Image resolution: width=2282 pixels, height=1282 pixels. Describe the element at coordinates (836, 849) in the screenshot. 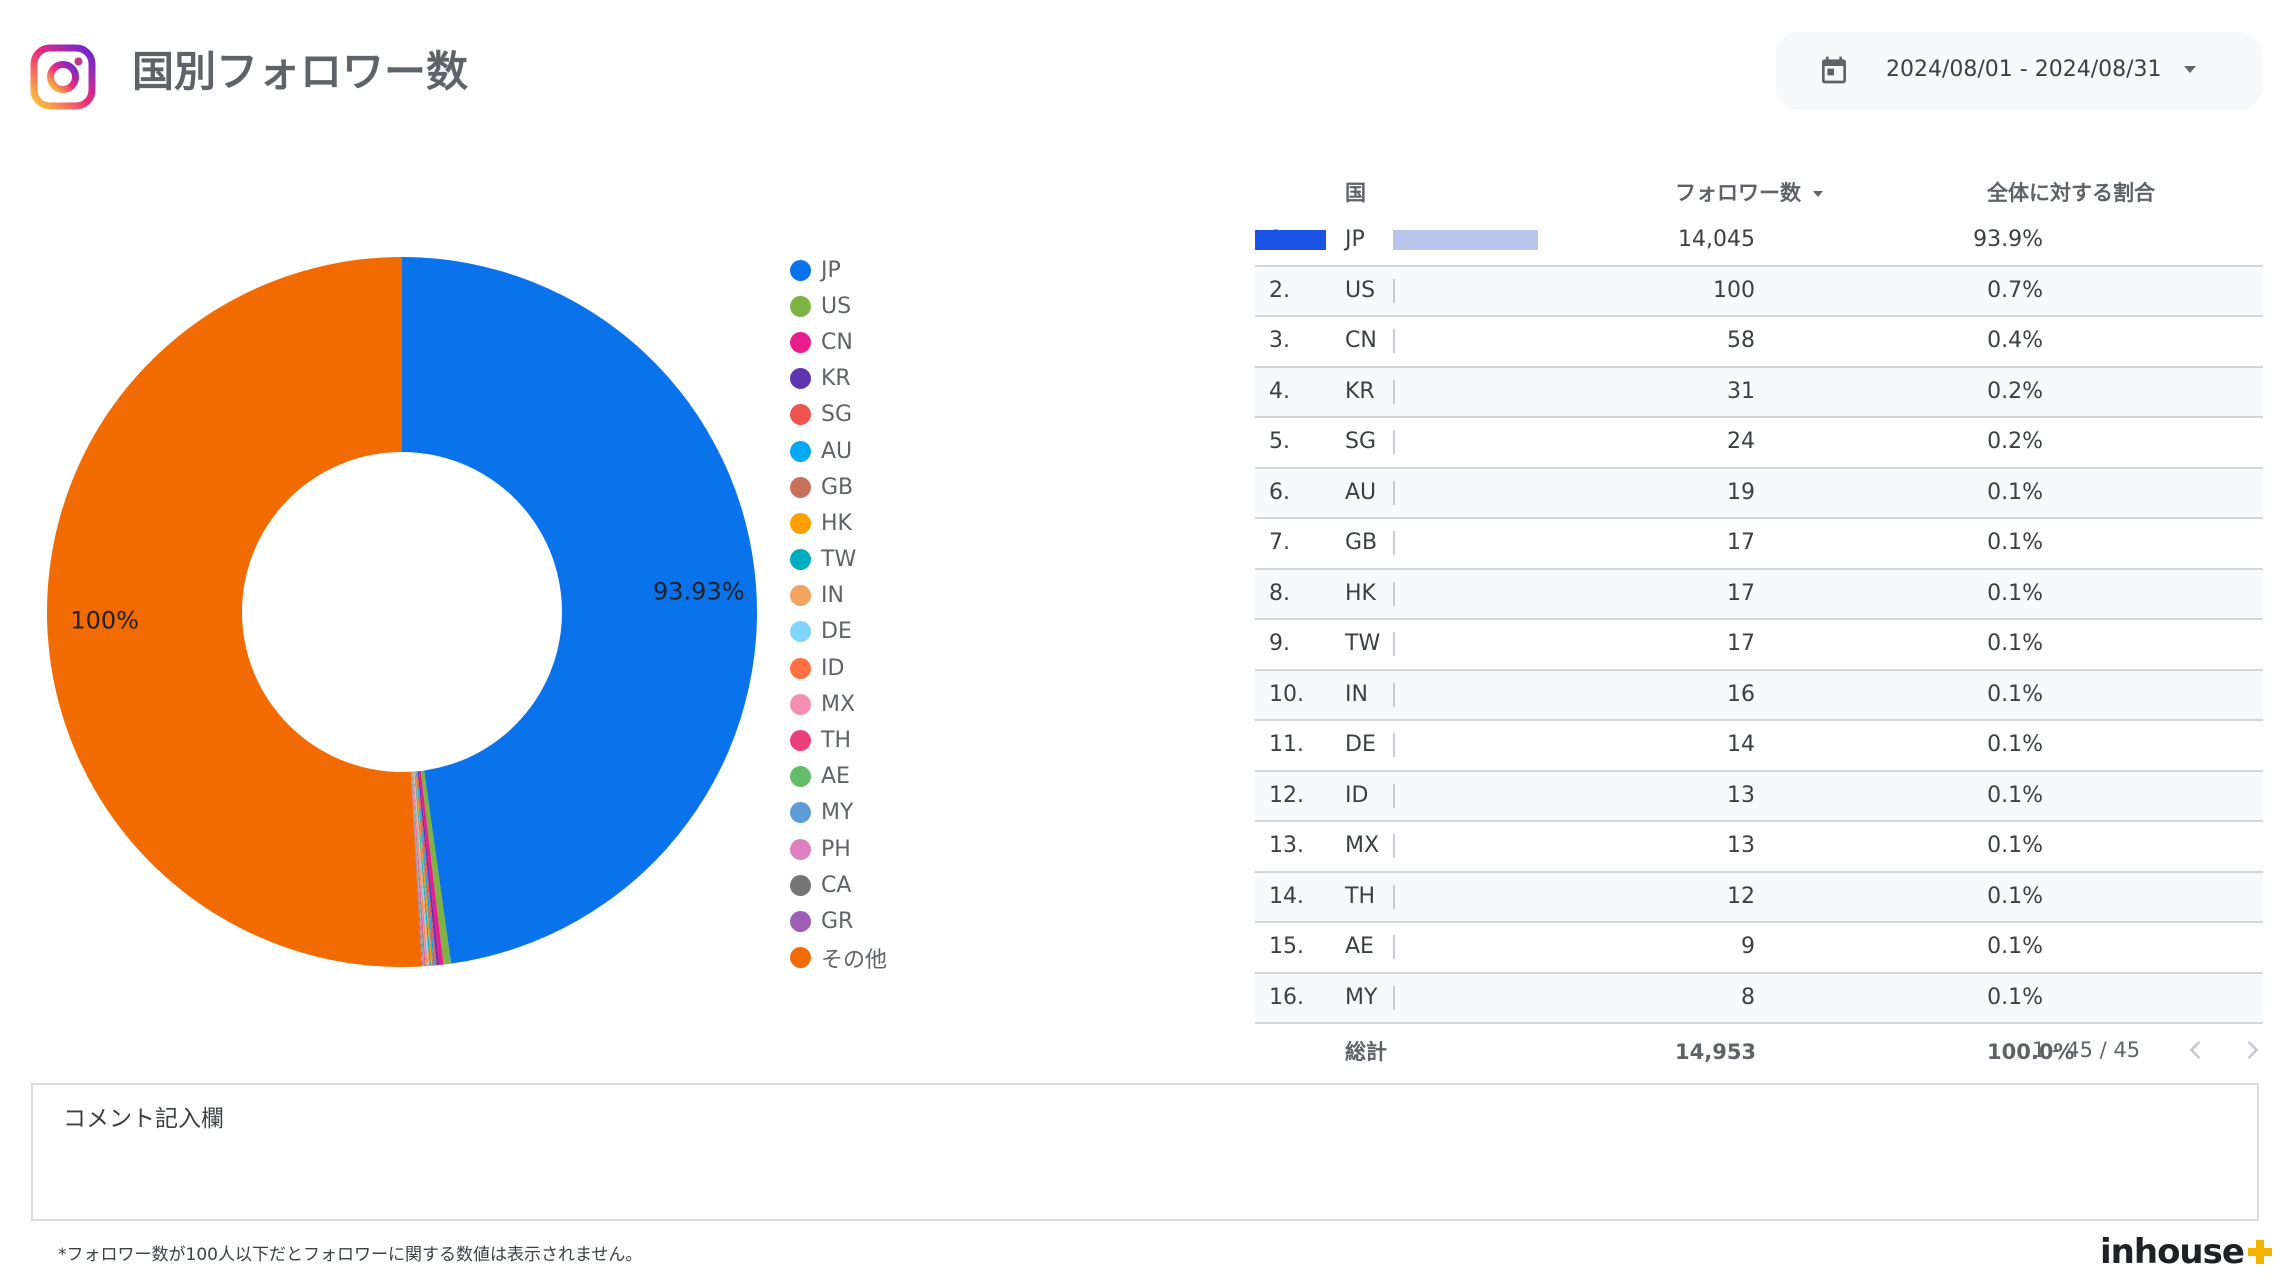

I see `legend-label: PH` at that location.